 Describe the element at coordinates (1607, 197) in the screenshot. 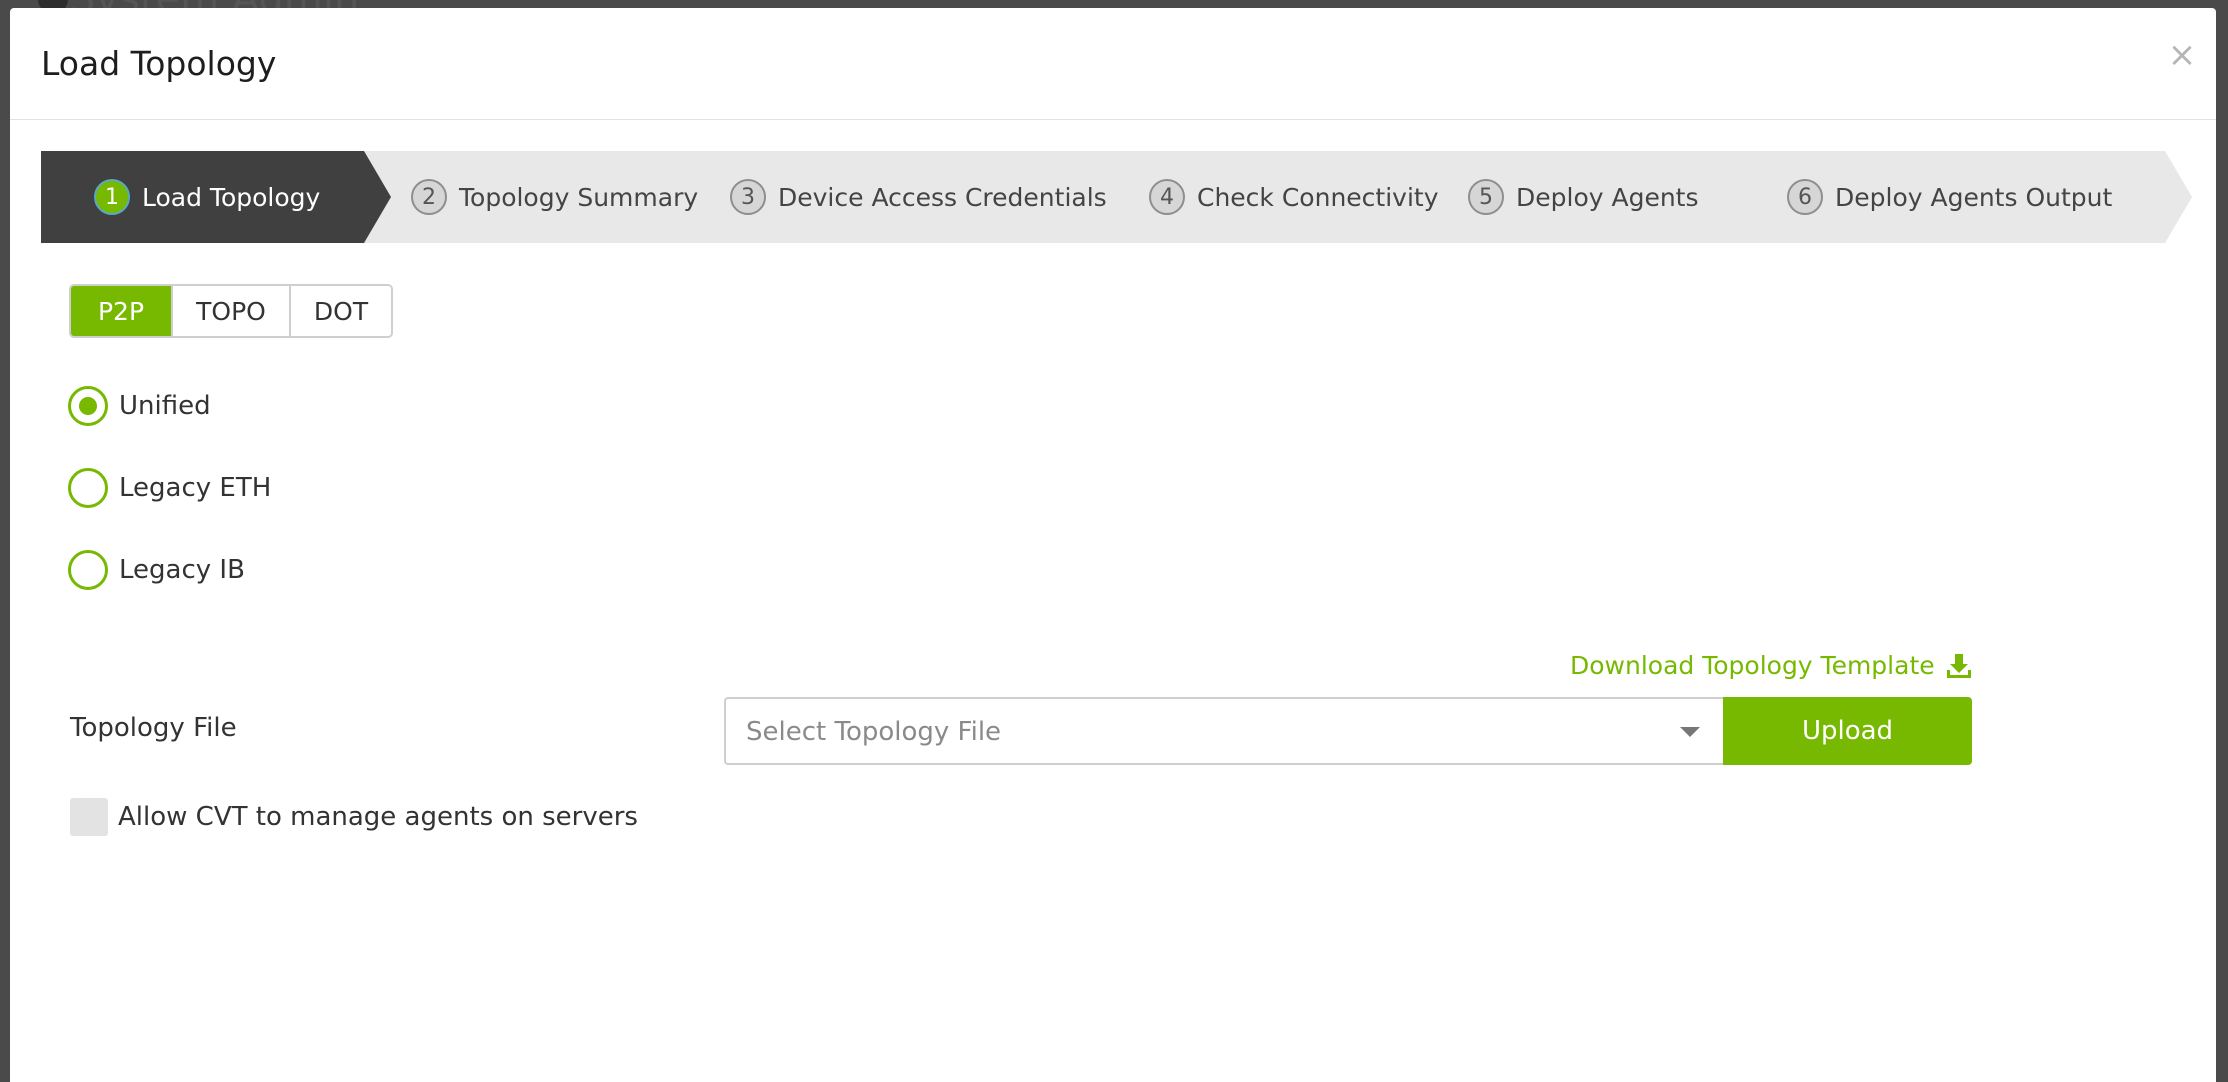

I see `step-label: Deploy Agents` at that location.